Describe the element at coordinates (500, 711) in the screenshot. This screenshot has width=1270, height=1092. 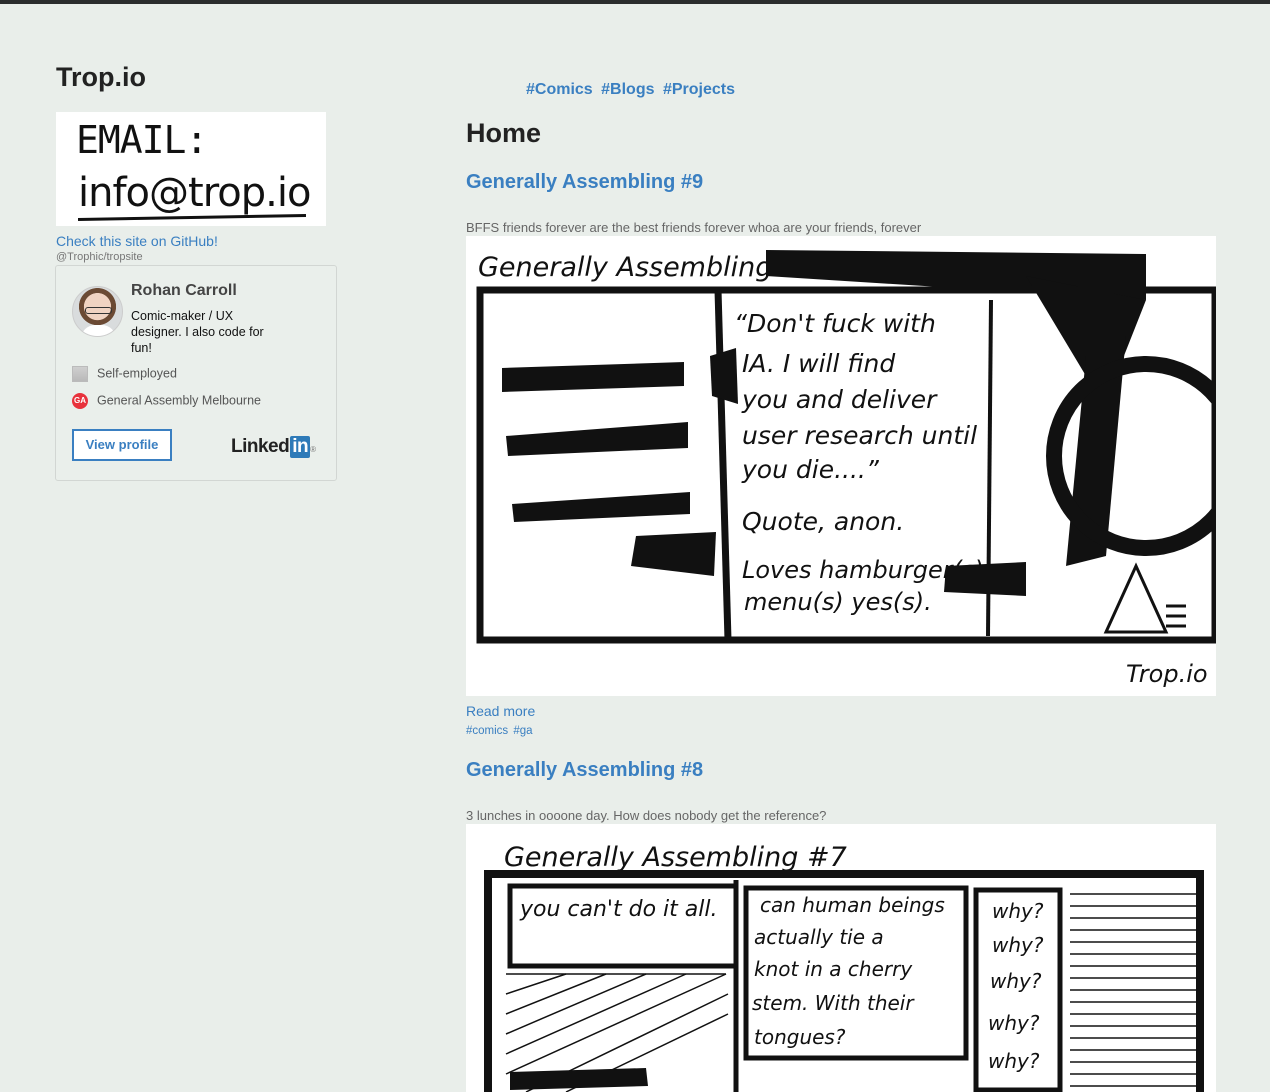
I see `read-more-link: Read more` at that location.